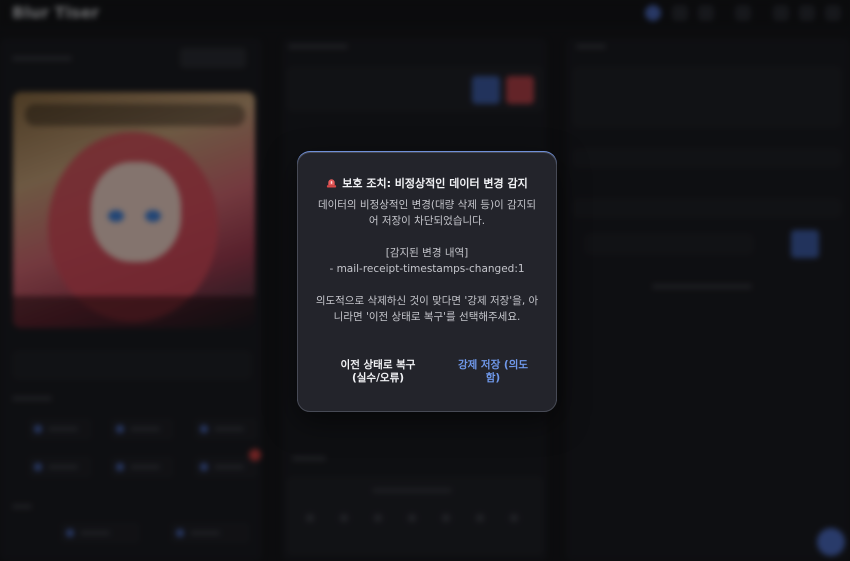 The height and width of the screenshot is (561, 850). I want to click on restore-previous-state-button: 이전 상태로 복구 (실수/오류), so click(378, 372).